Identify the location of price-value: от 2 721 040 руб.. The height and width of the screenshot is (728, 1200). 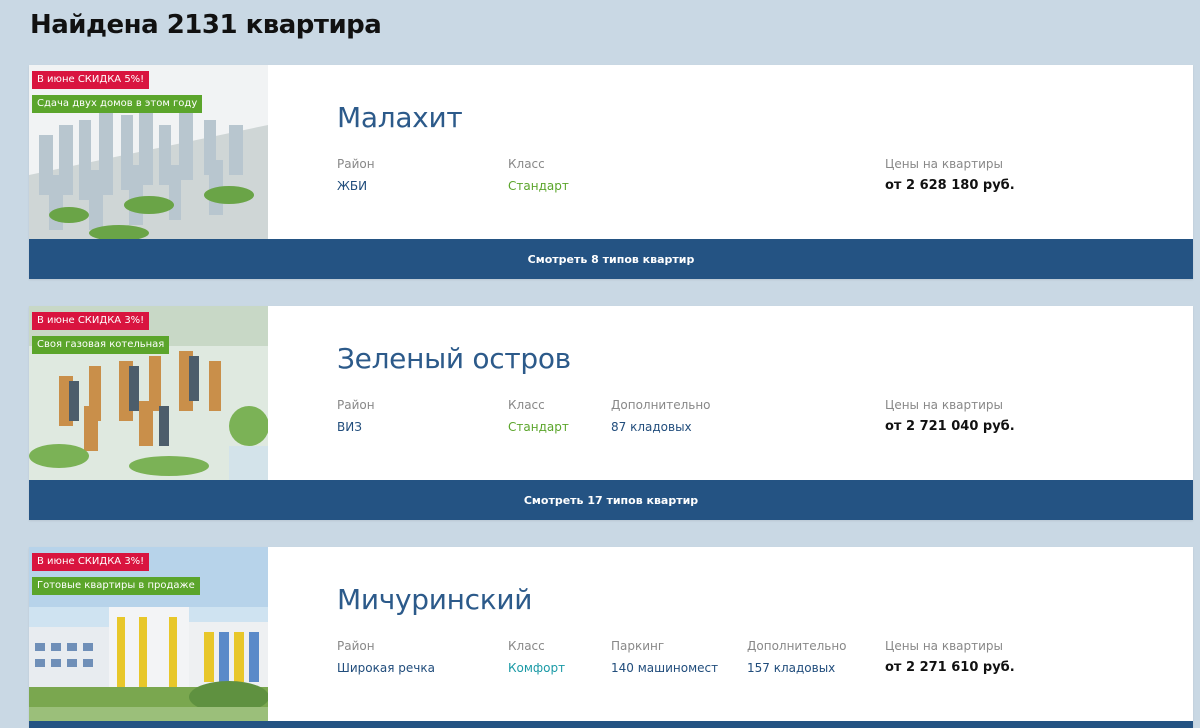
(950, 426).